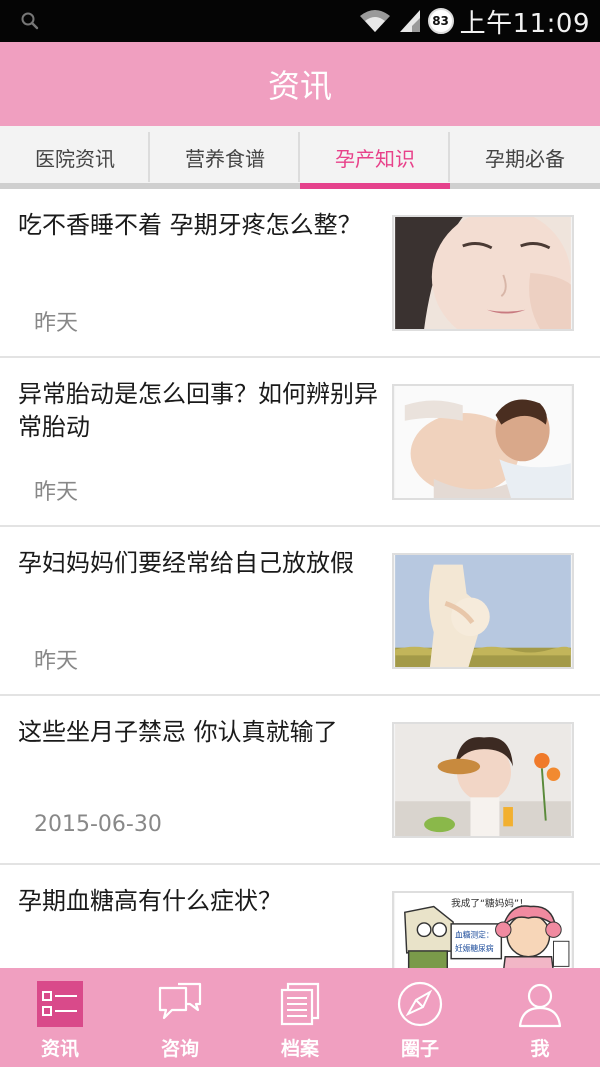  I want to click on nav-label: 档案, so click(299, 1049).